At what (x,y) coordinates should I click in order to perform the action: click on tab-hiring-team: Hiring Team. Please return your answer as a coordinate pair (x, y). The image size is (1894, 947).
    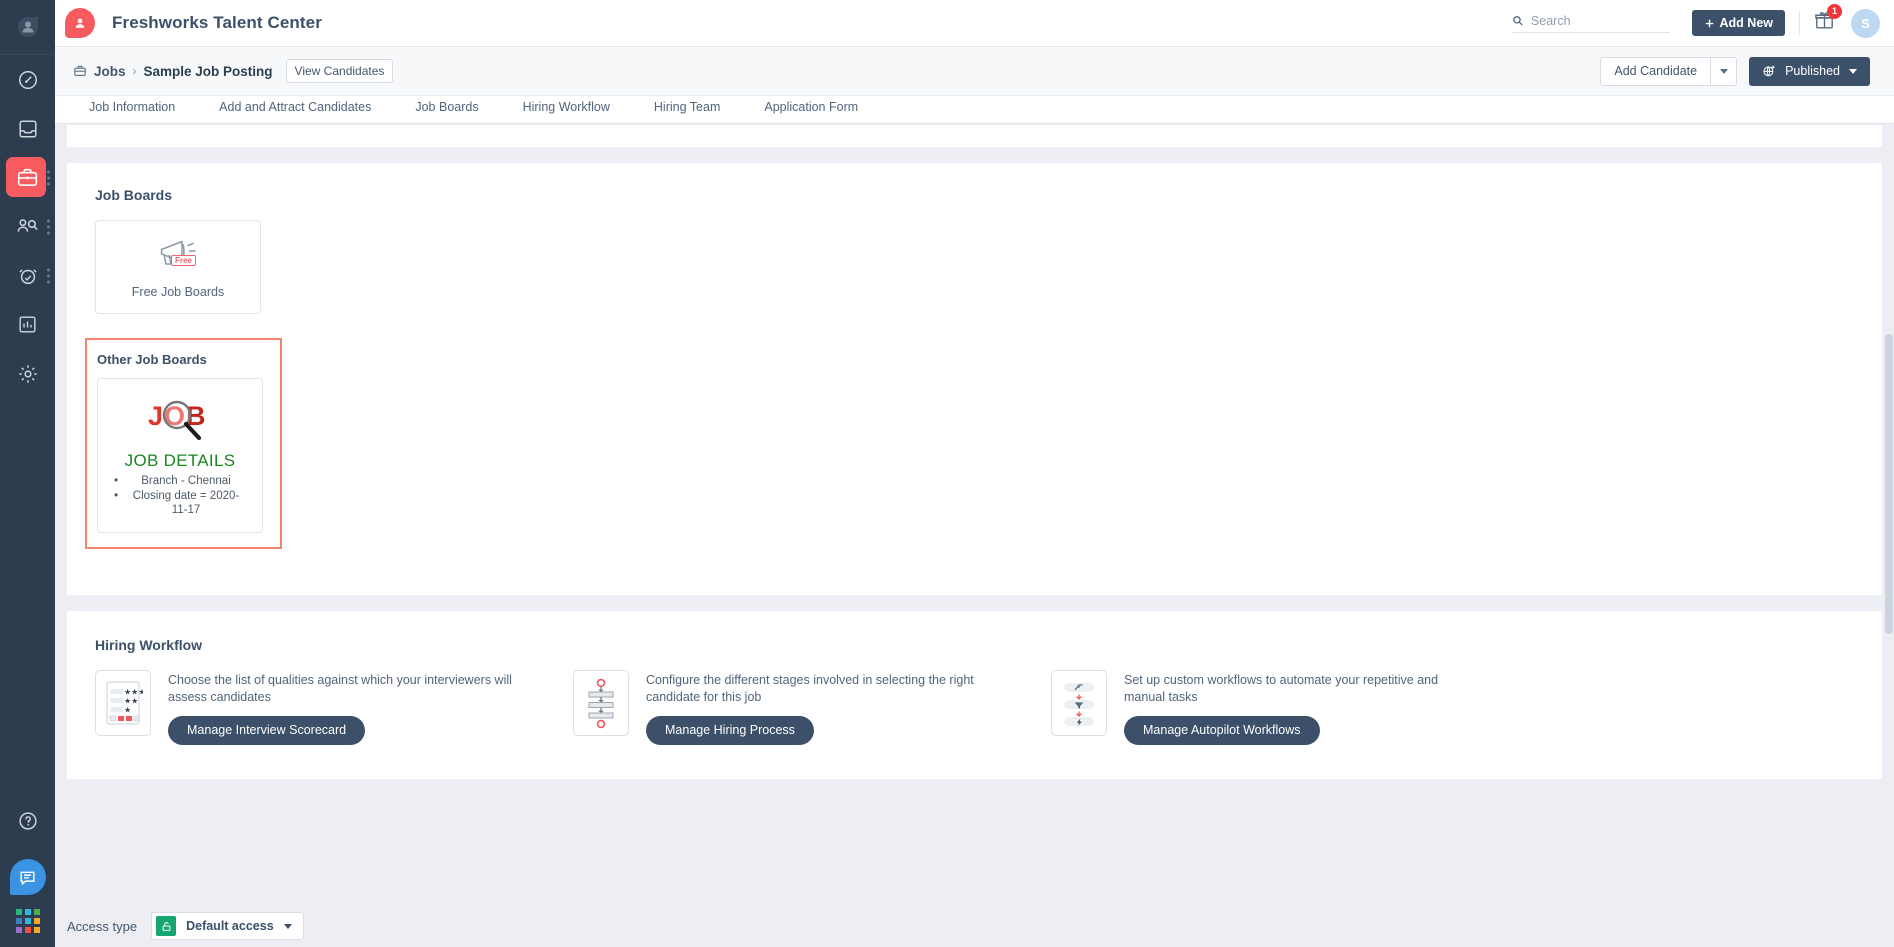
    Looking at the image, I should click on (687, 107).